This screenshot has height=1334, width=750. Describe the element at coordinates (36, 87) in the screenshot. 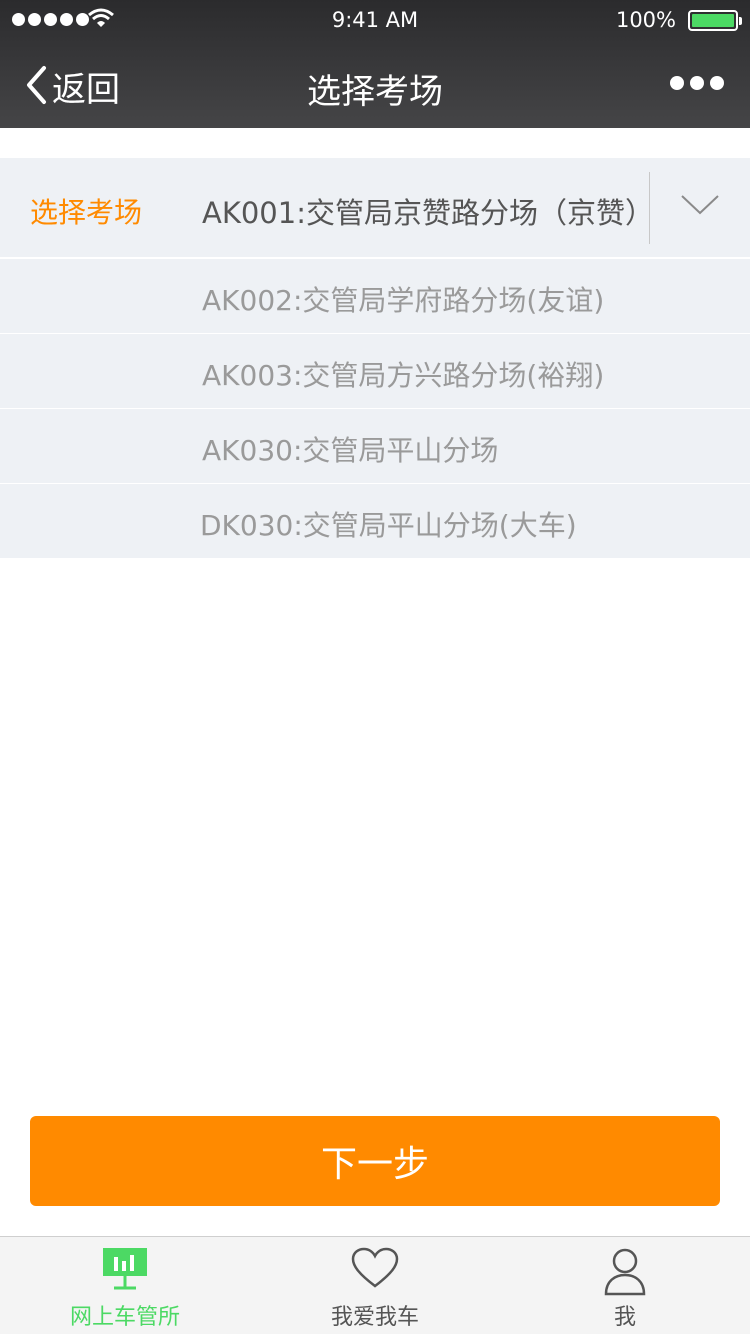

I see `chevron-left-icon` at that location.